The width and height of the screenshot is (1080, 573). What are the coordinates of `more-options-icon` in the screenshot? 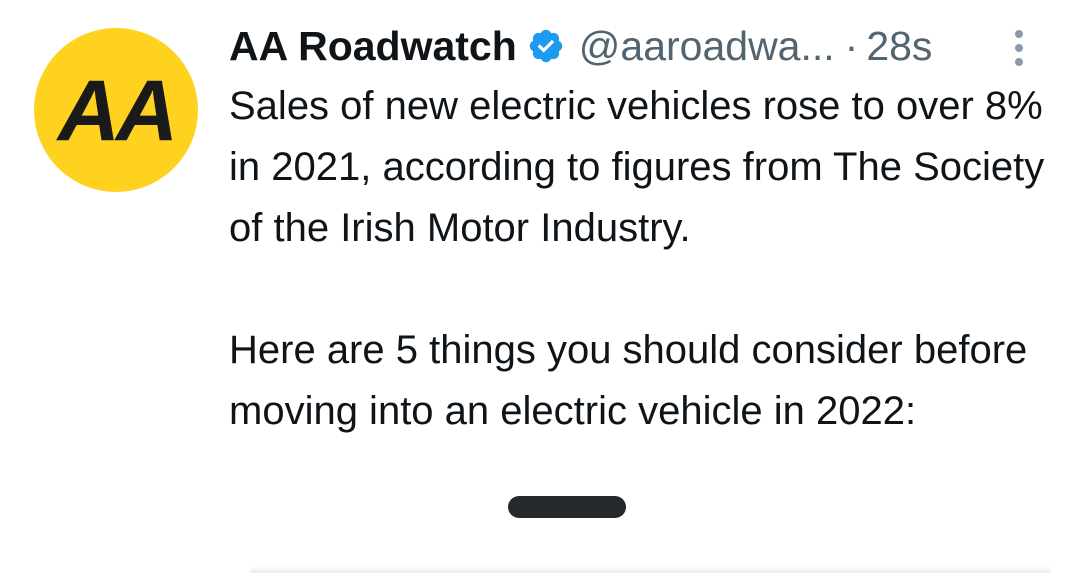 It's located at (1019, 48).